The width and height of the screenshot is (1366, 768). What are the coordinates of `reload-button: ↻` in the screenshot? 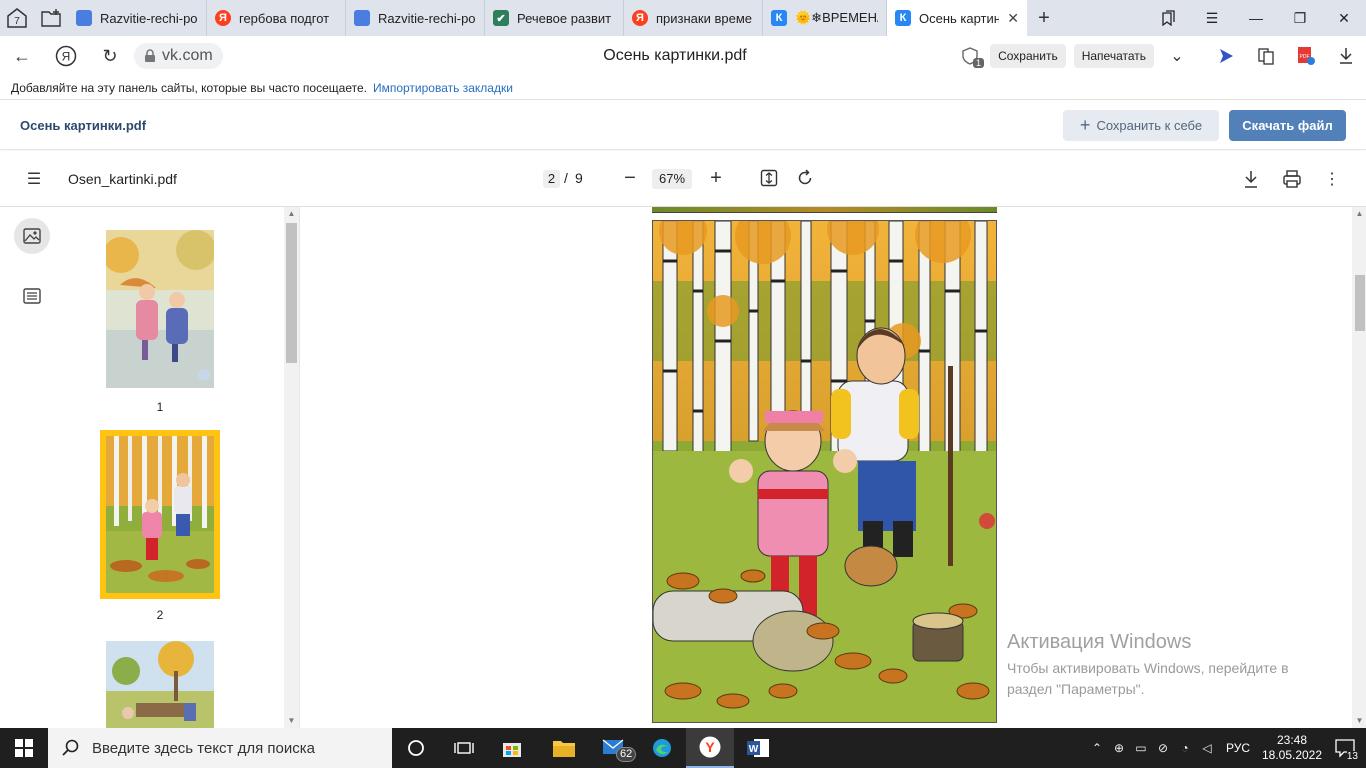 It's located at (110, 56).